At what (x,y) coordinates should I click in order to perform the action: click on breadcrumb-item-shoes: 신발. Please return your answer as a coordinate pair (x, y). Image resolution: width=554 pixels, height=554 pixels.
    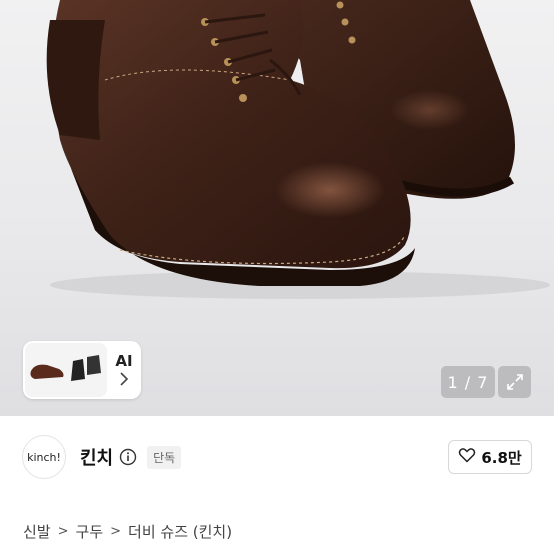
    Looking at the image, I should click on (37, 531).